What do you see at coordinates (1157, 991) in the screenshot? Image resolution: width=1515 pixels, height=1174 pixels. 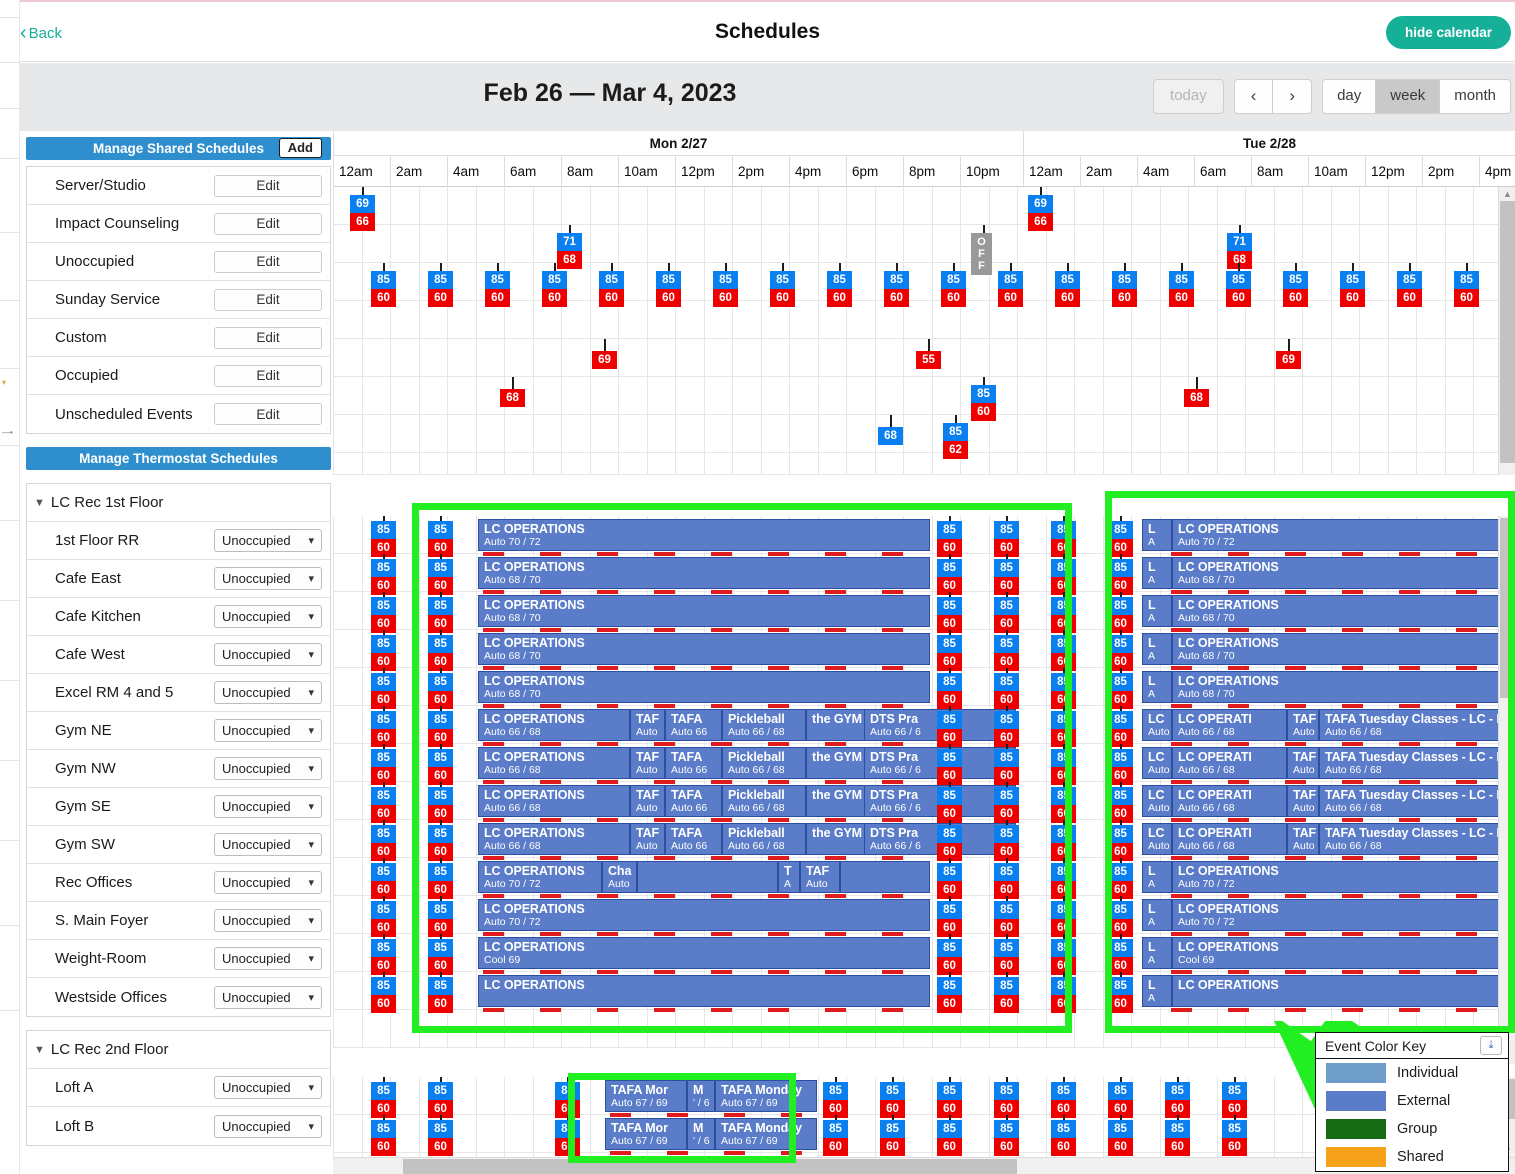 I see `calendar-event: LA` at bounding box center [1157, 991].